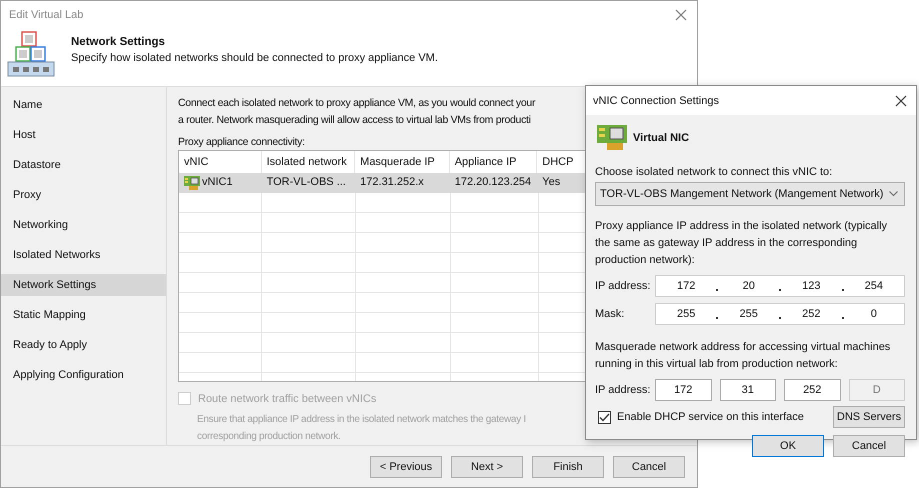  What do you see at coordinates (217, 182) in the screenshot?
I see `table-cell-text: vNIC1` at bounding box center [217, 182].